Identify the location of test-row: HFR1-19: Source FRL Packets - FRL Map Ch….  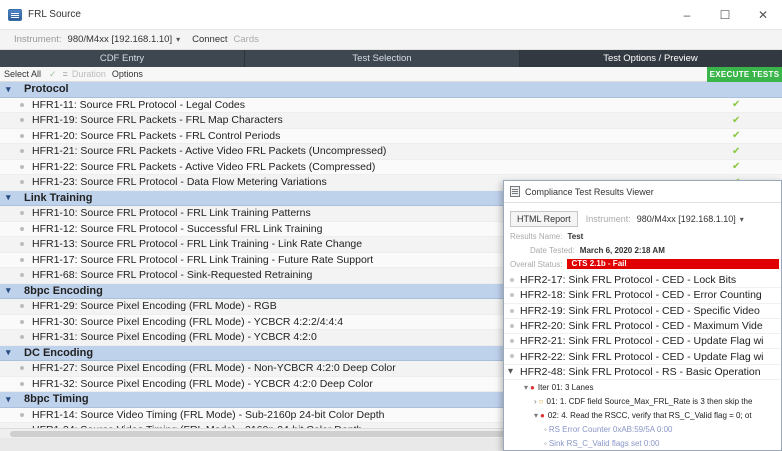
(391, 121).